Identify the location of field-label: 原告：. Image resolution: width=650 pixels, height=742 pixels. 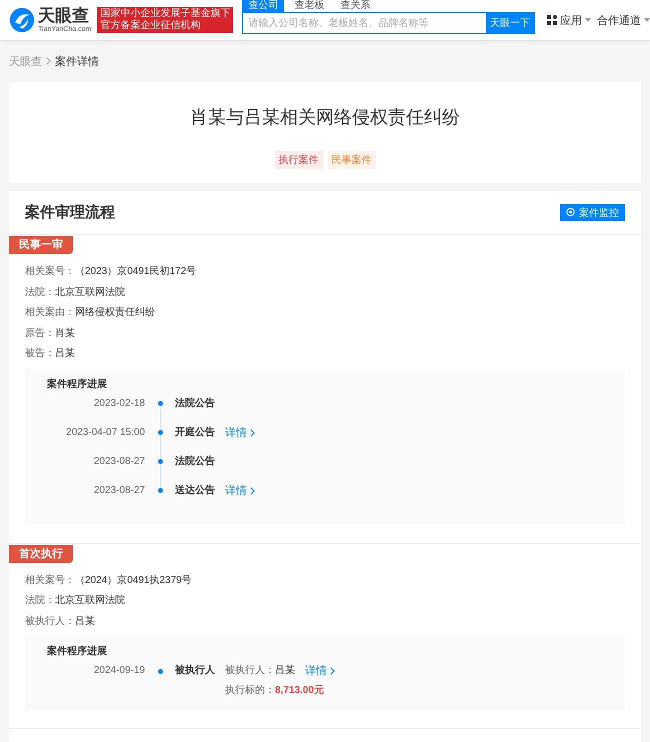
(40, 333).